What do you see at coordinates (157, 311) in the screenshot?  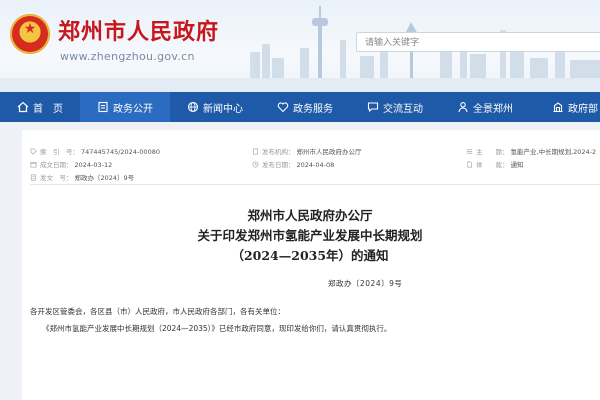 I see `salutation: 各开发区管委会，各区县（市）人民政府，市人民政府各部门，各有关单位：` at bounding box center [157, 311].